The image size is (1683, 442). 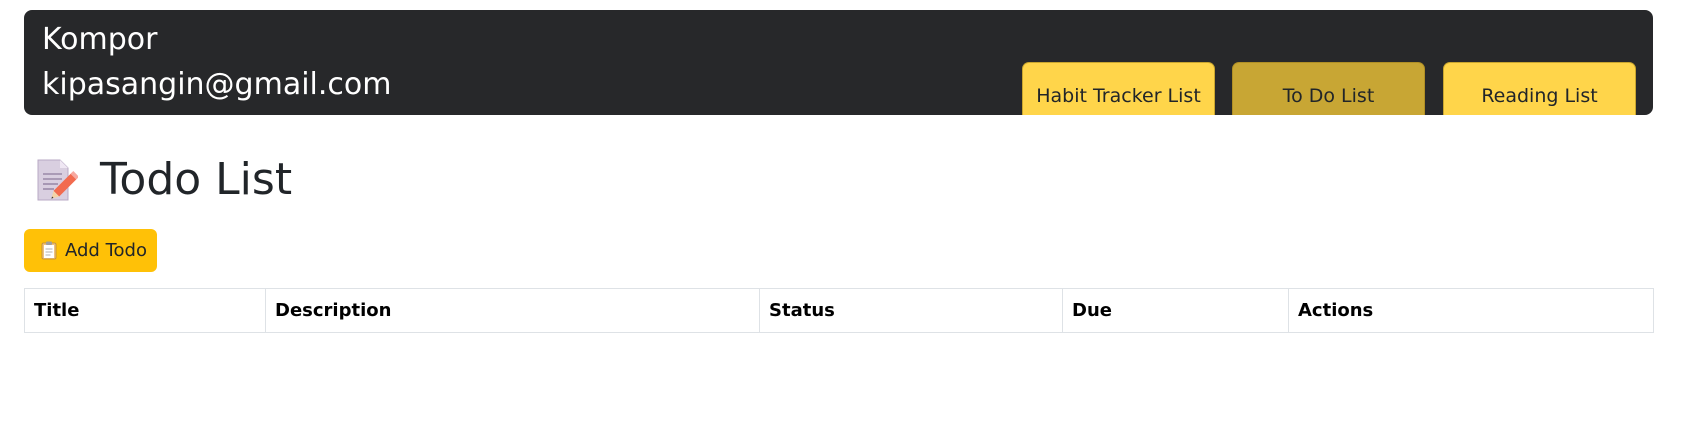 I want to click on column-header-due: Due, so click(x=1175, y=310).